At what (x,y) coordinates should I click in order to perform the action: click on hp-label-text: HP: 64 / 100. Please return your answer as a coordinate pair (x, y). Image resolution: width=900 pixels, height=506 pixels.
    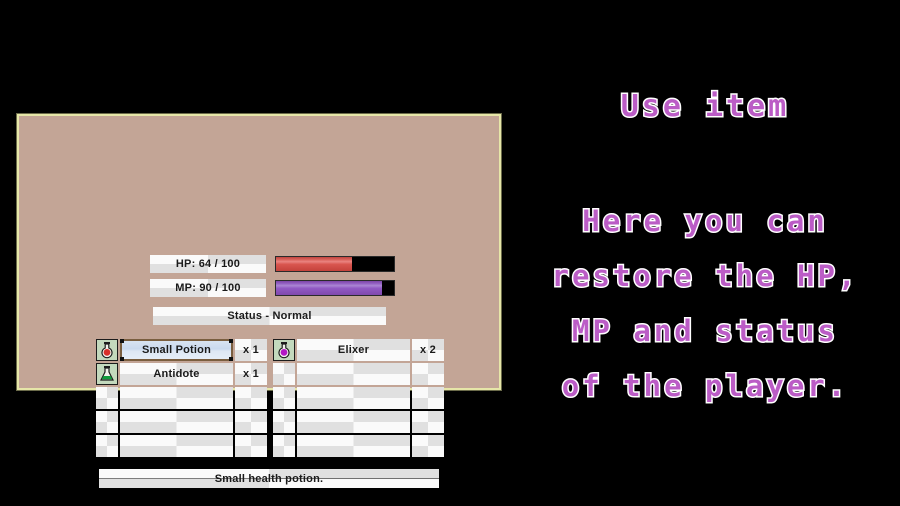
    Looking at the image, I should click on (208, 264).